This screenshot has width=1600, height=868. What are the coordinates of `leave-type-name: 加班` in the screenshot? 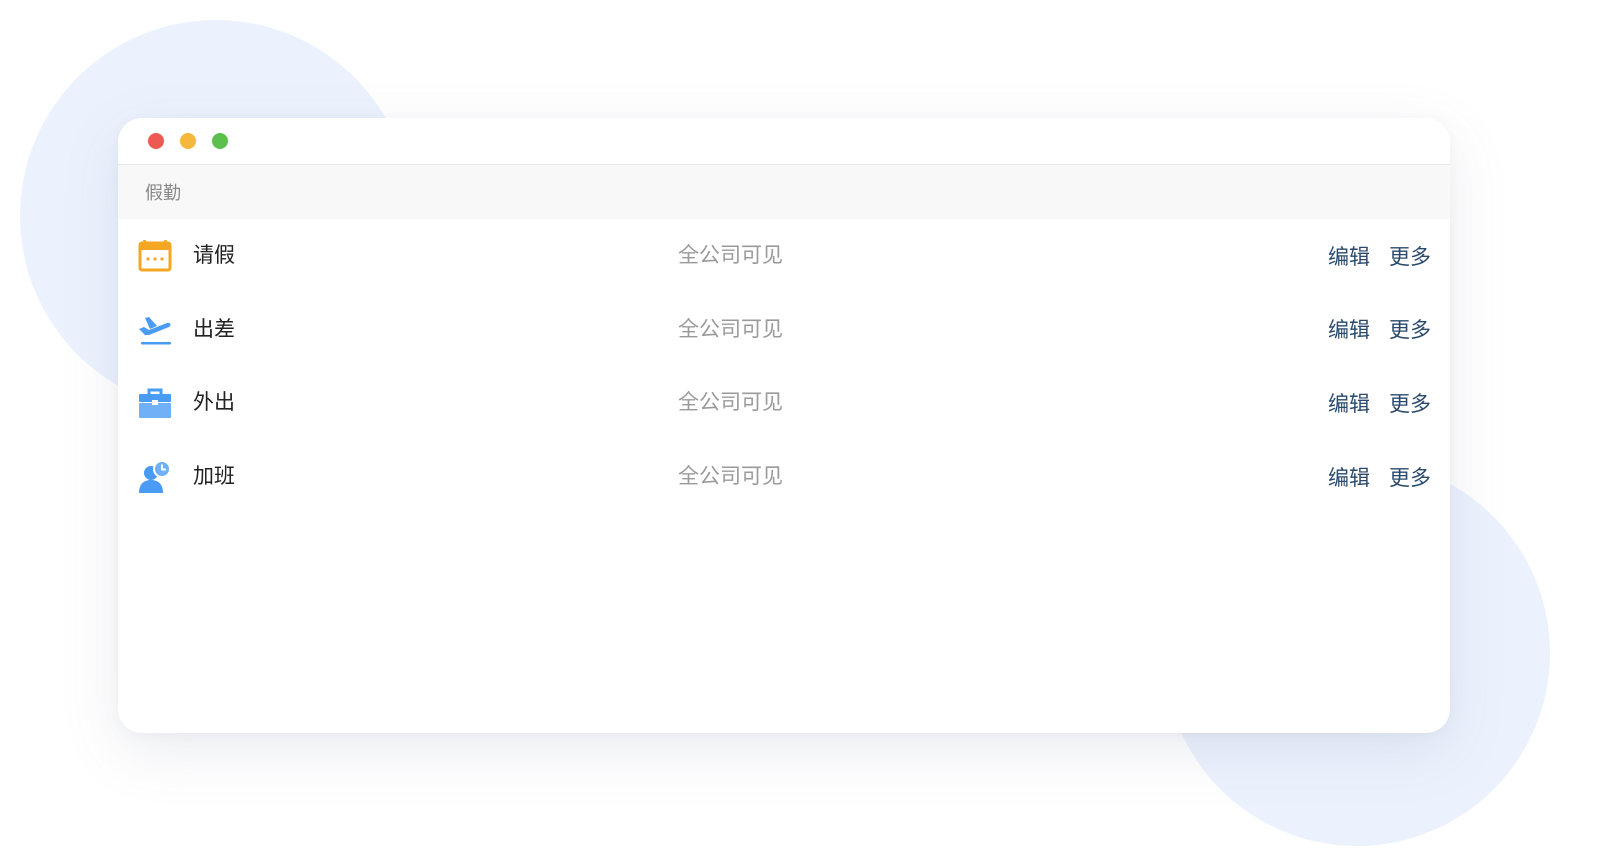 It's located at (214, 475).